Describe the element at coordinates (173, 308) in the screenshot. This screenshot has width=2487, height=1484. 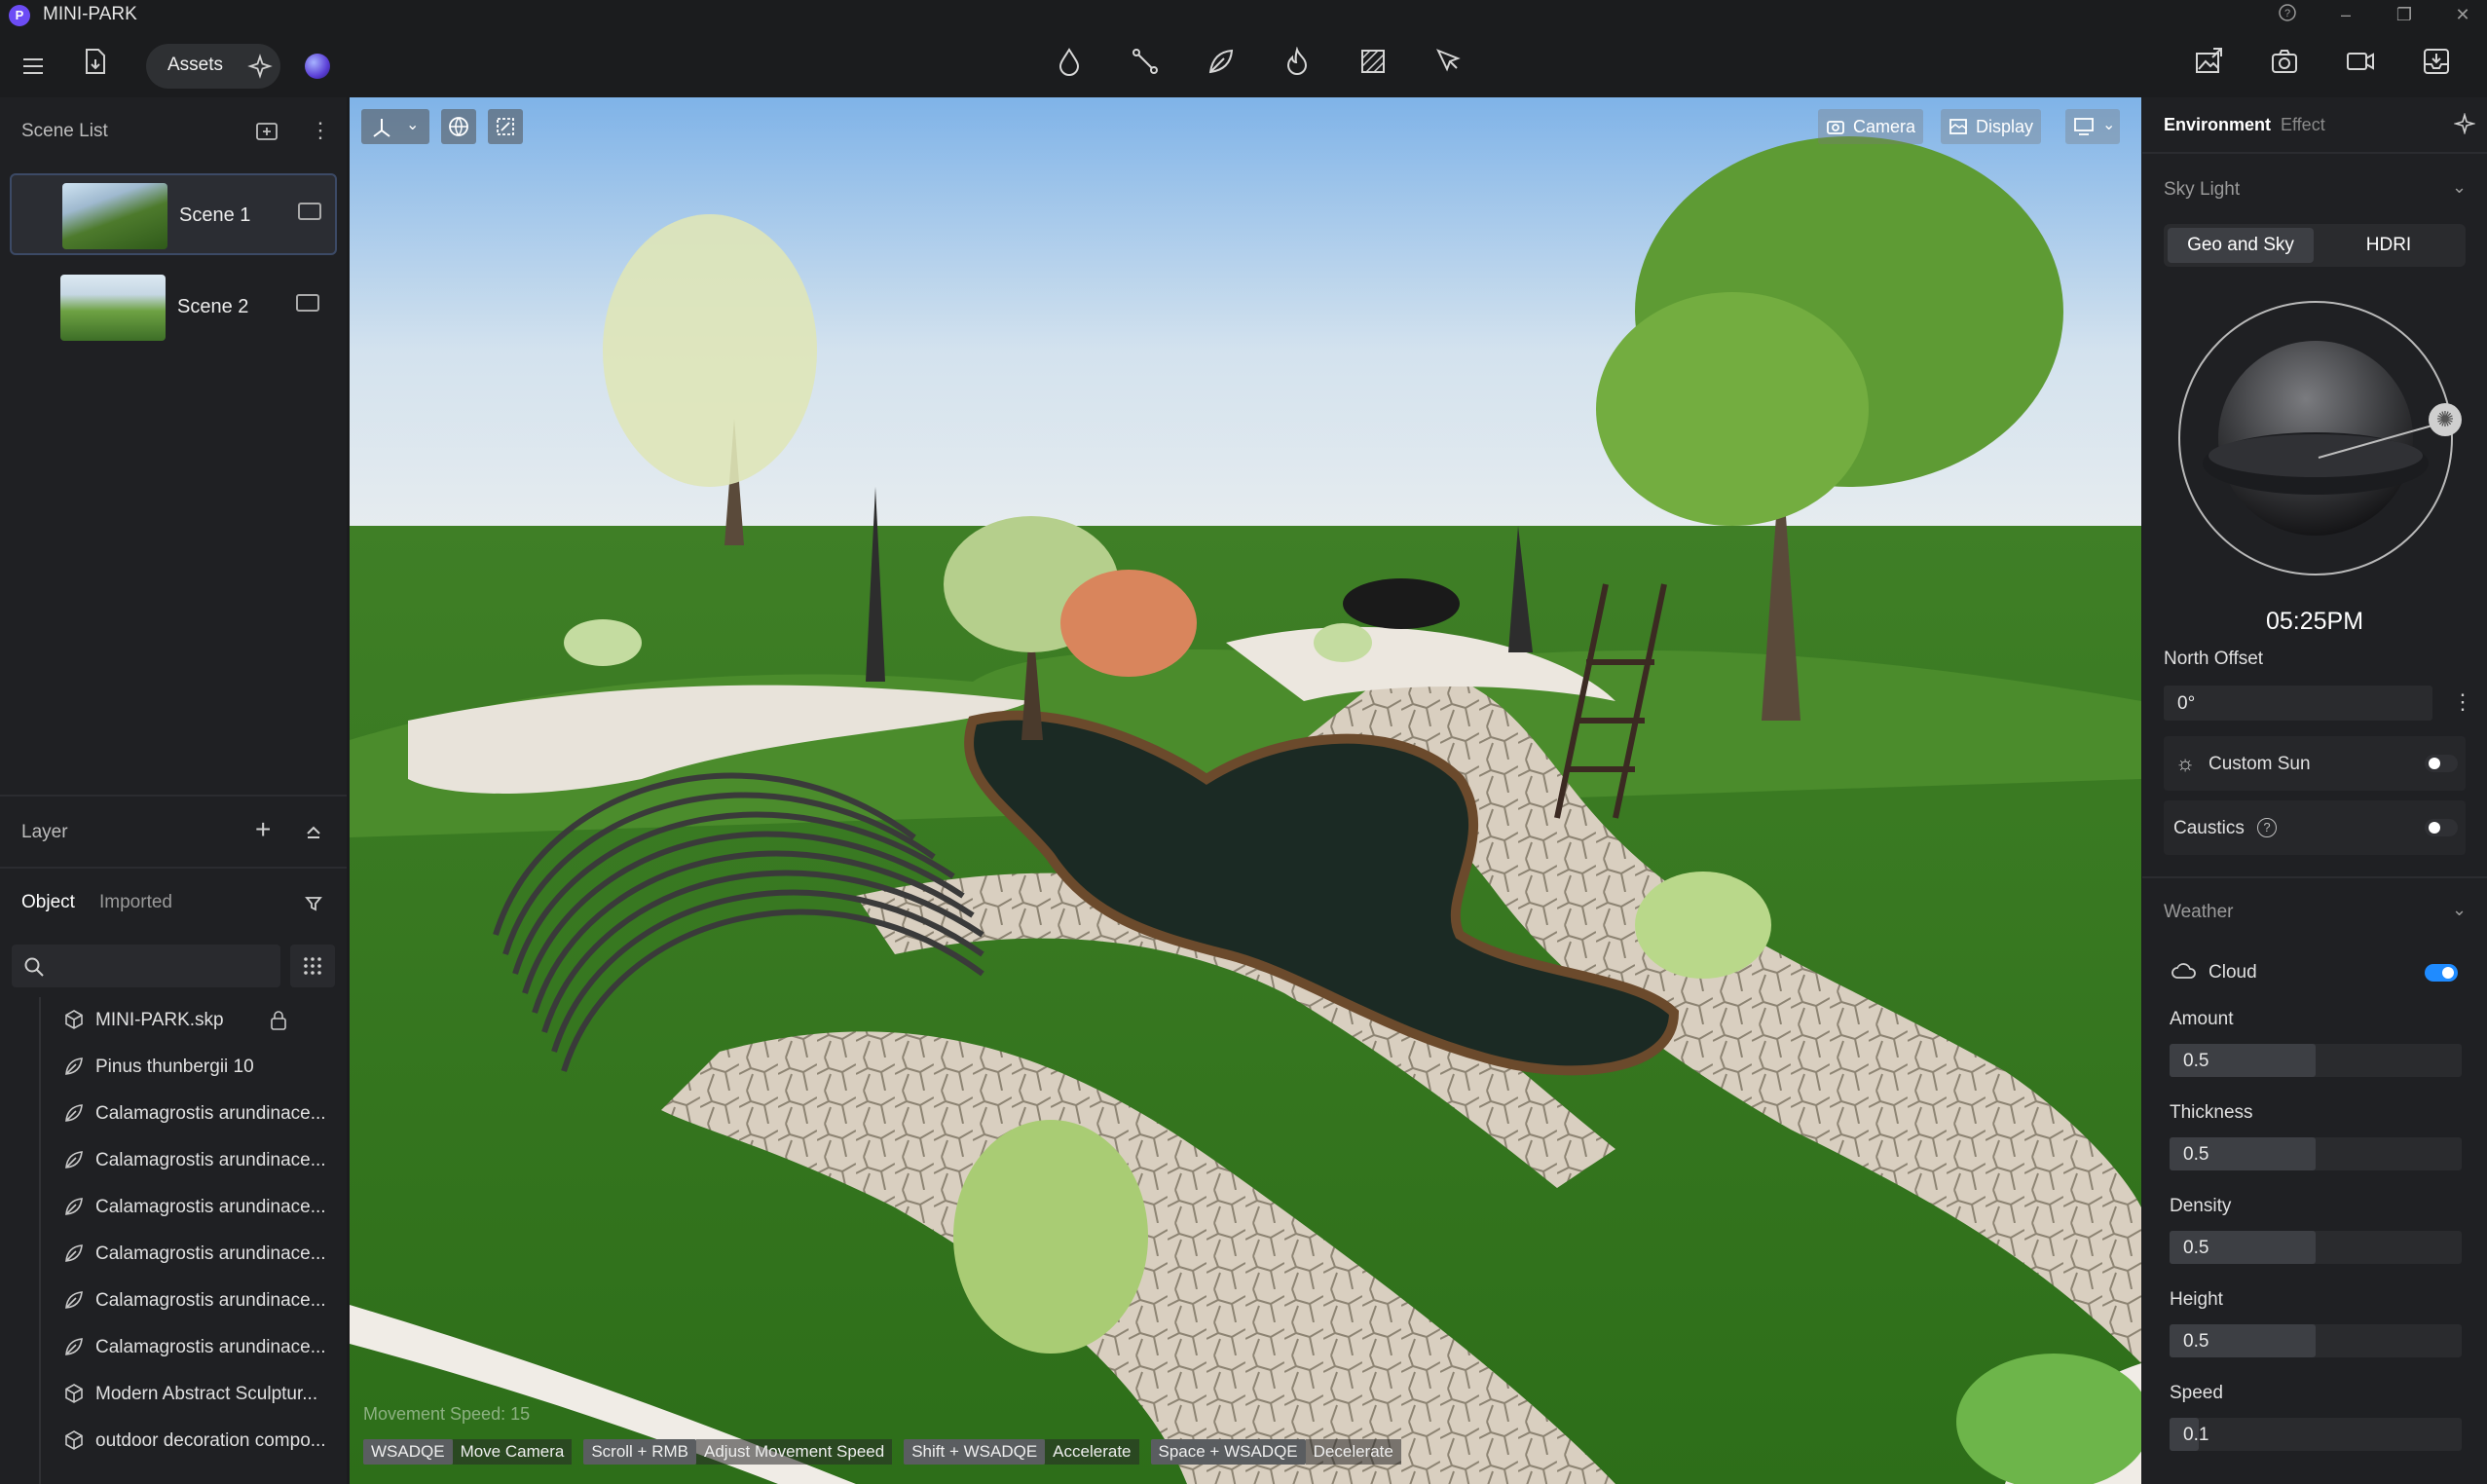
I see `scene-item-2: Scene 2` at that location.